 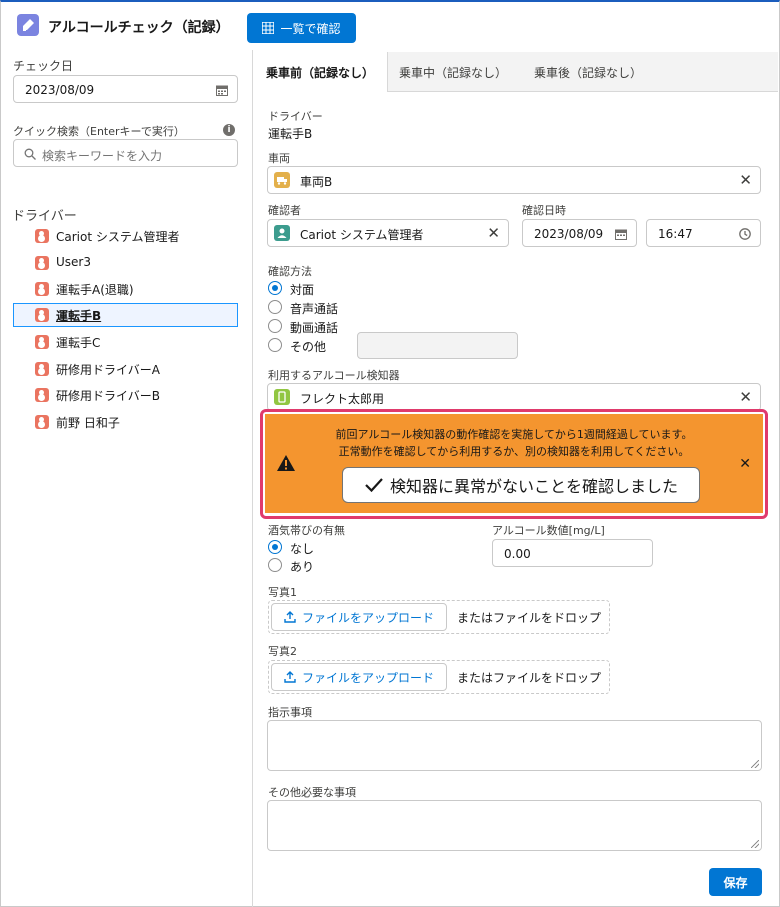 What do you see at coordinates (30, 154) in the screenshot?
I see `search-icon` at bounding box center [30, 154].